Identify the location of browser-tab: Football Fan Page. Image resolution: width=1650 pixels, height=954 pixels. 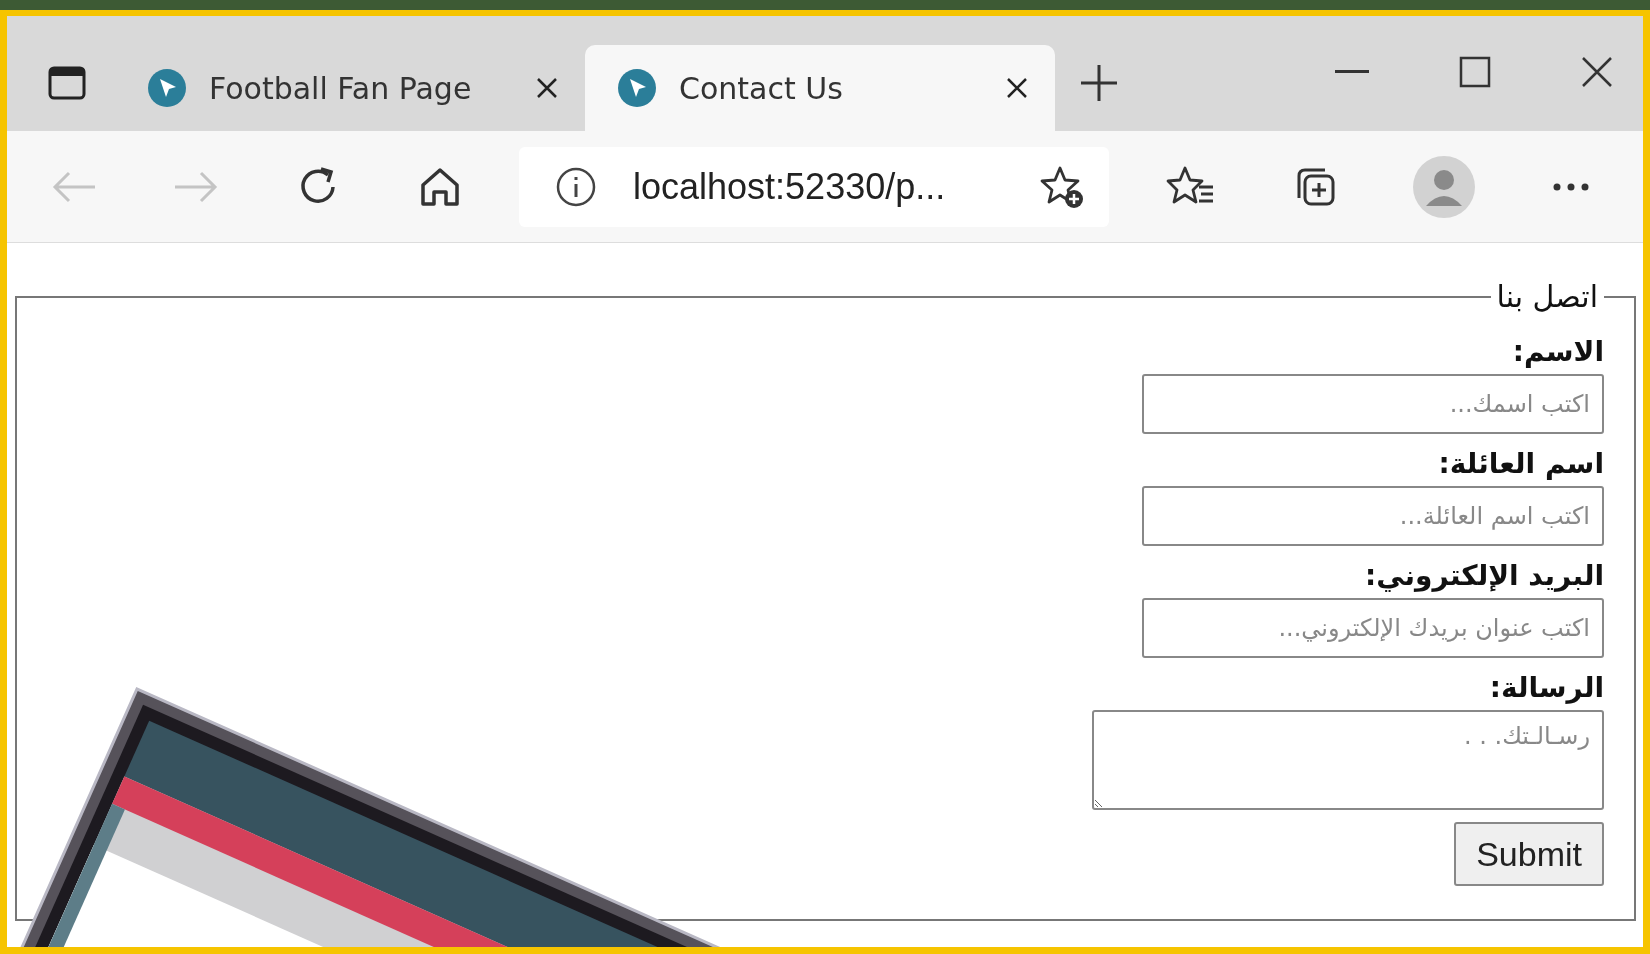
(350, 88).